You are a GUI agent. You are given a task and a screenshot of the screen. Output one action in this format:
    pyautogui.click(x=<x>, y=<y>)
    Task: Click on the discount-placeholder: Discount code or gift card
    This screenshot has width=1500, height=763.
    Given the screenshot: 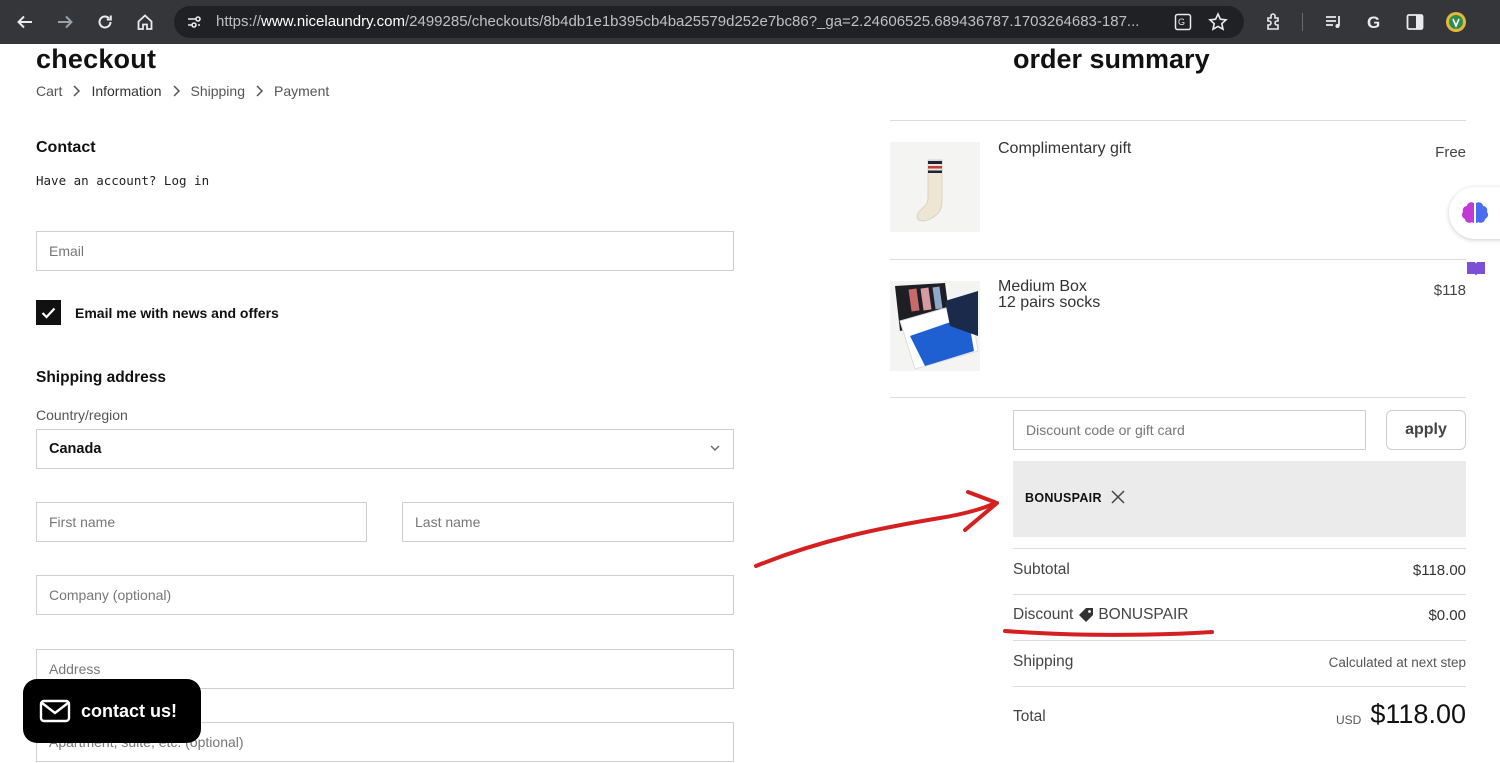 What is the action you would take?
    pyautogui.click(x=1105, y=430)
    